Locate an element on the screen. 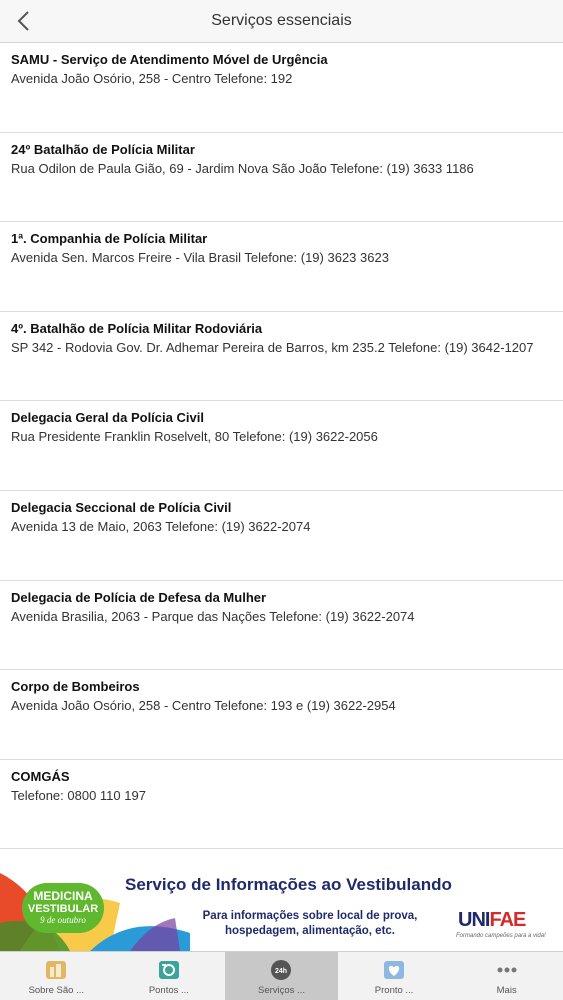  more-icon is located at coordinates (507, 970).